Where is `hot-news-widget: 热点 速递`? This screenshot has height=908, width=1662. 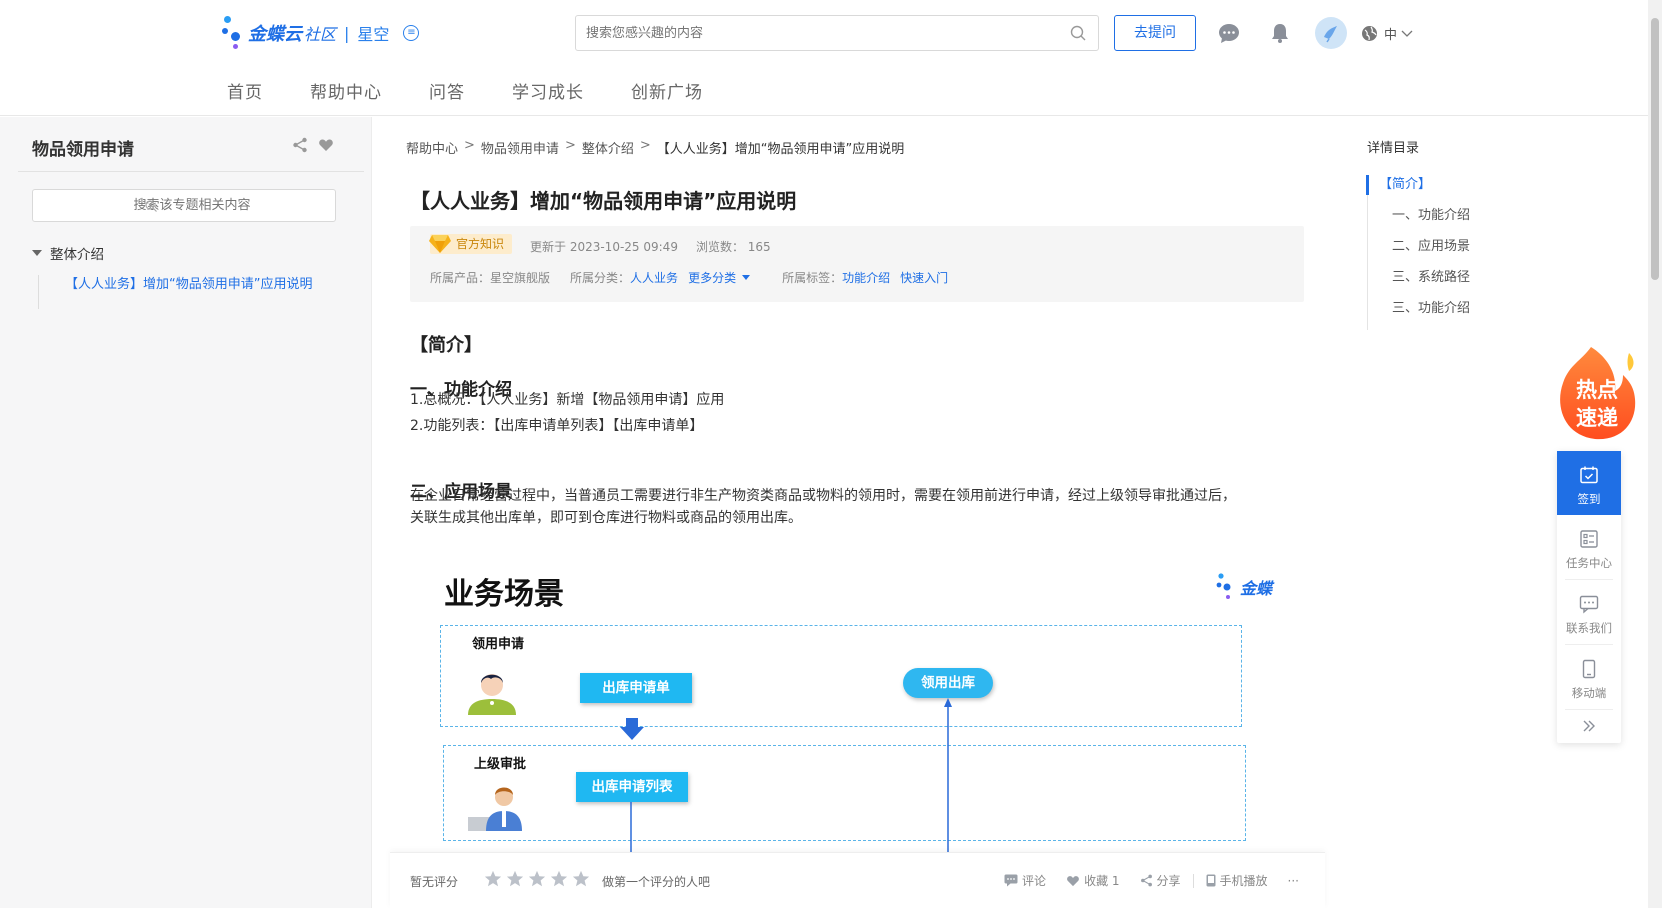 hot-news-widget: 热点 速递 is located at coordinates (1596, 393).